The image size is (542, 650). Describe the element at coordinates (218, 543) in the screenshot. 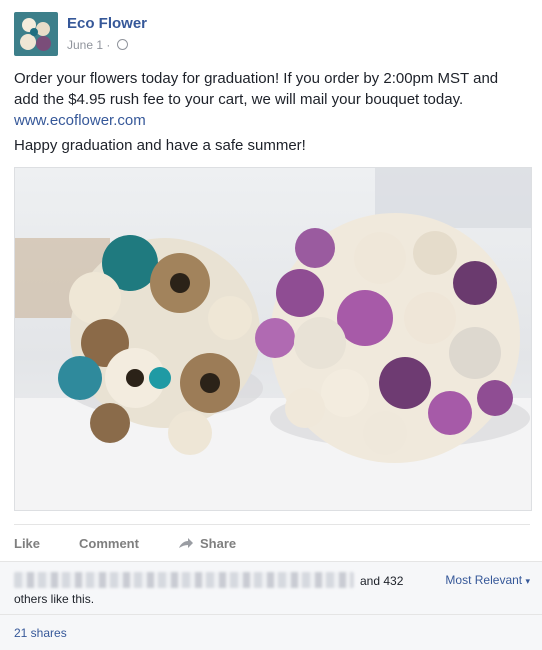

I see `share-label: Share` at that location.